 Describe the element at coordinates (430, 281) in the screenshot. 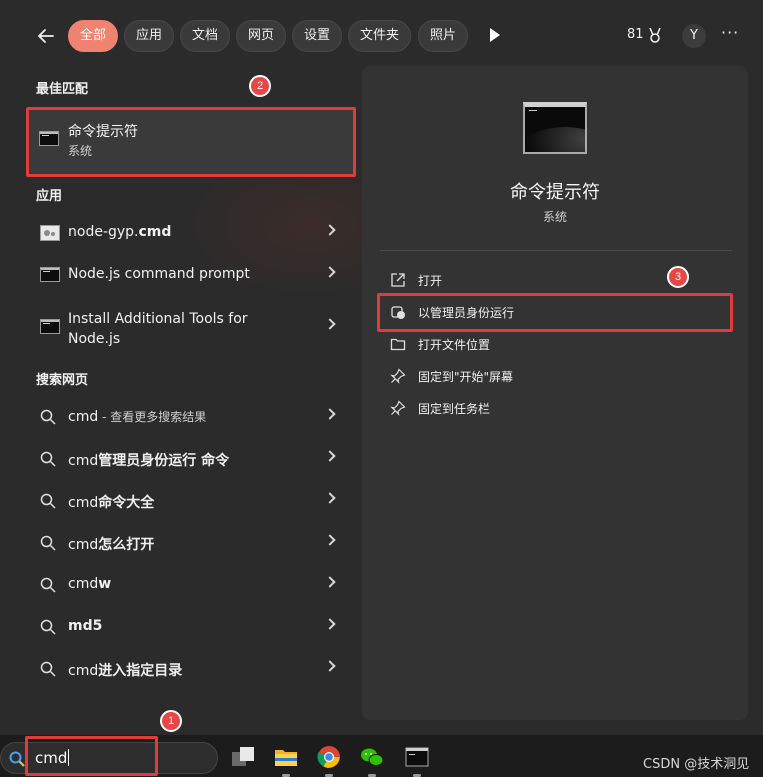

I see `action-label: 打开` at that location.